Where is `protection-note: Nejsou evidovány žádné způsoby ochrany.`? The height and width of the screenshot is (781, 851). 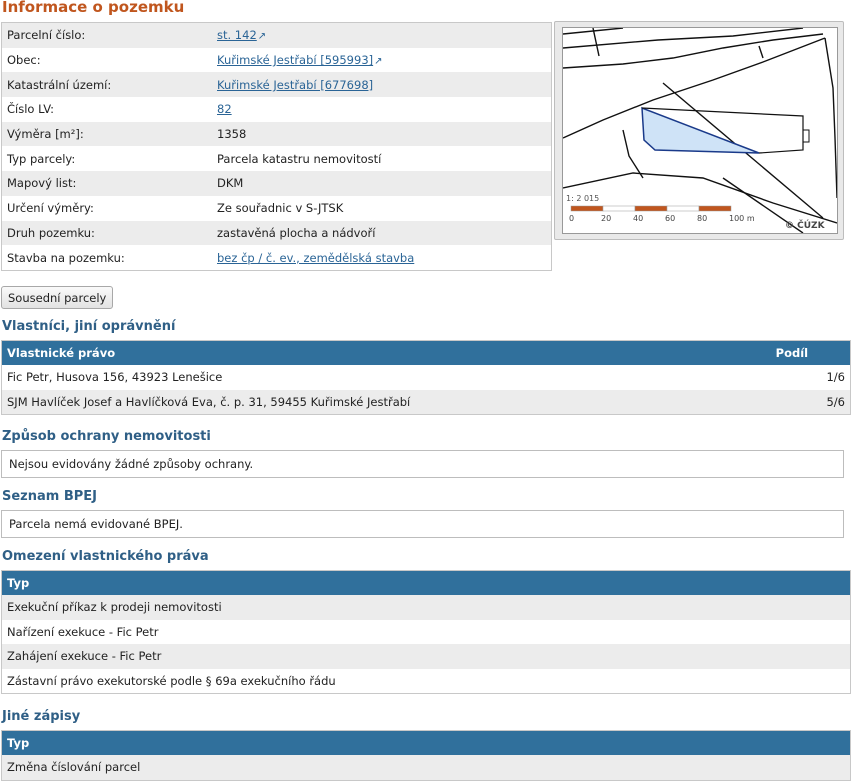 protection-note: Nejsou evidovány žádné způsoby ochrany. is located at coordinates (422, 464).